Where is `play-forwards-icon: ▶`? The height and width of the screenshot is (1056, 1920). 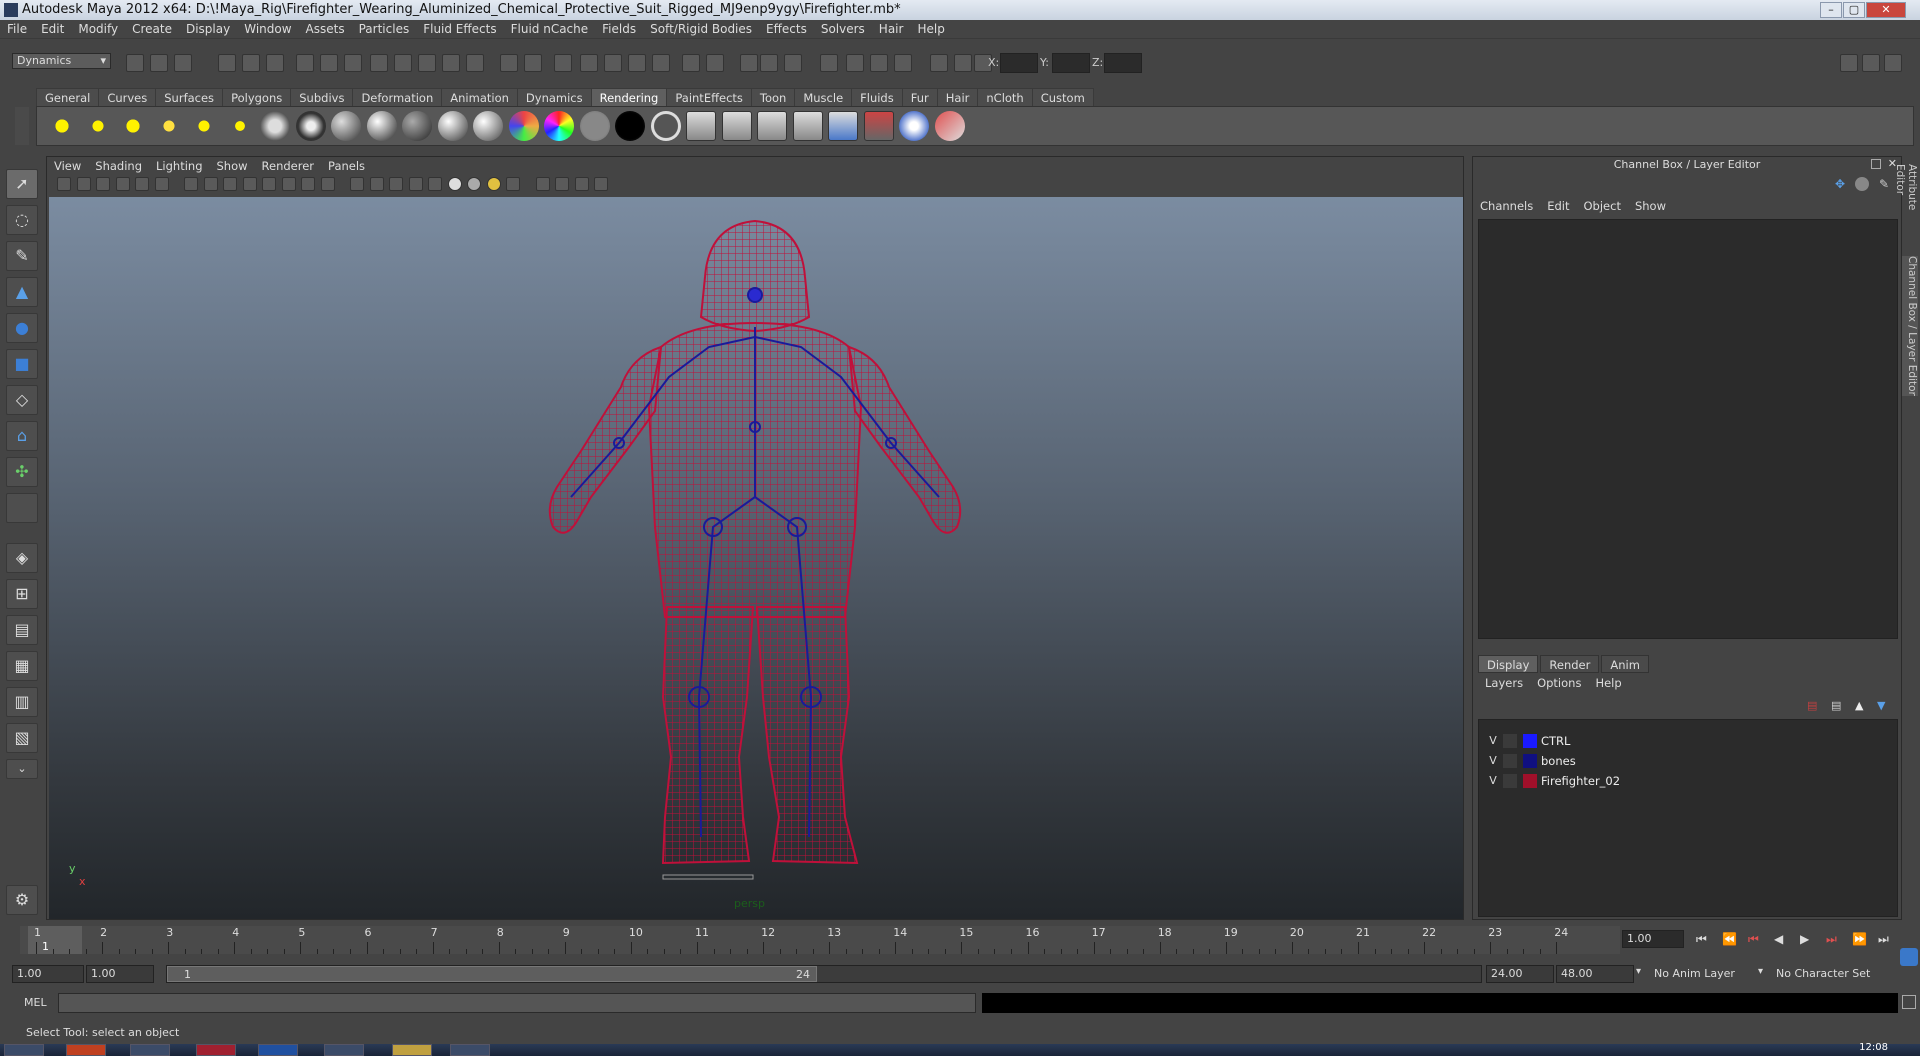 play-forwards-icon: ▶ is located at coordinates (1804, 939).